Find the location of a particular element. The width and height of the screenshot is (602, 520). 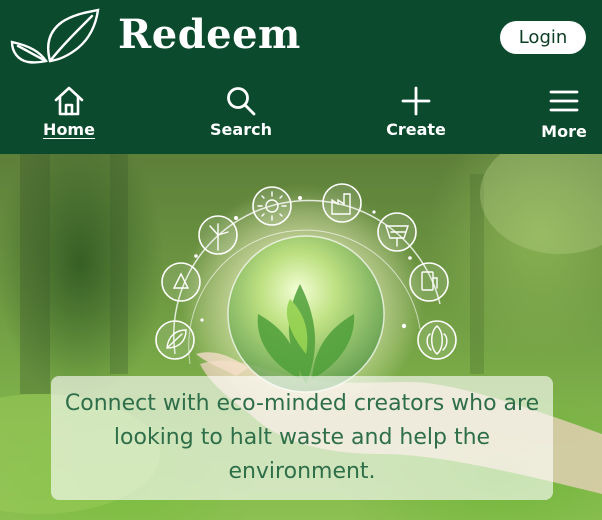

brand-name: Redeem is located at coordinates (209, 34).